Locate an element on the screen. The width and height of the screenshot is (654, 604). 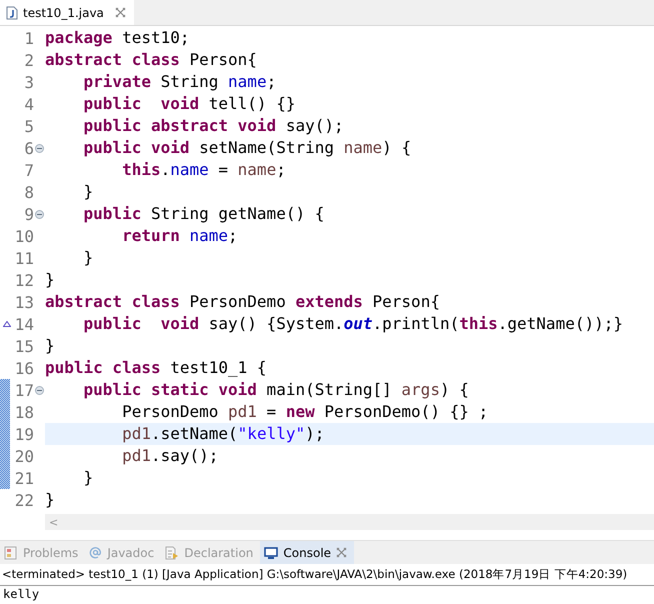
console-output: kelly is located at coordinates (21, 594).